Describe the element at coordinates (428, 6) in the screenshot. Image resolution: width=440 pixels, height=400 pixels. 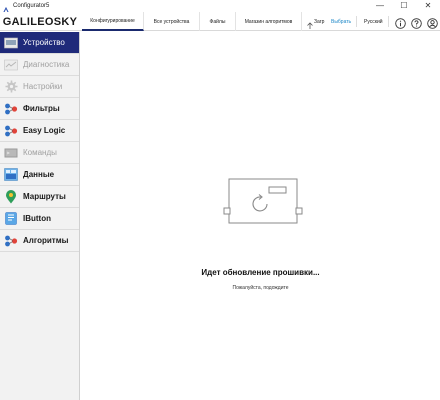
I see `close-button: ✕` at that location.